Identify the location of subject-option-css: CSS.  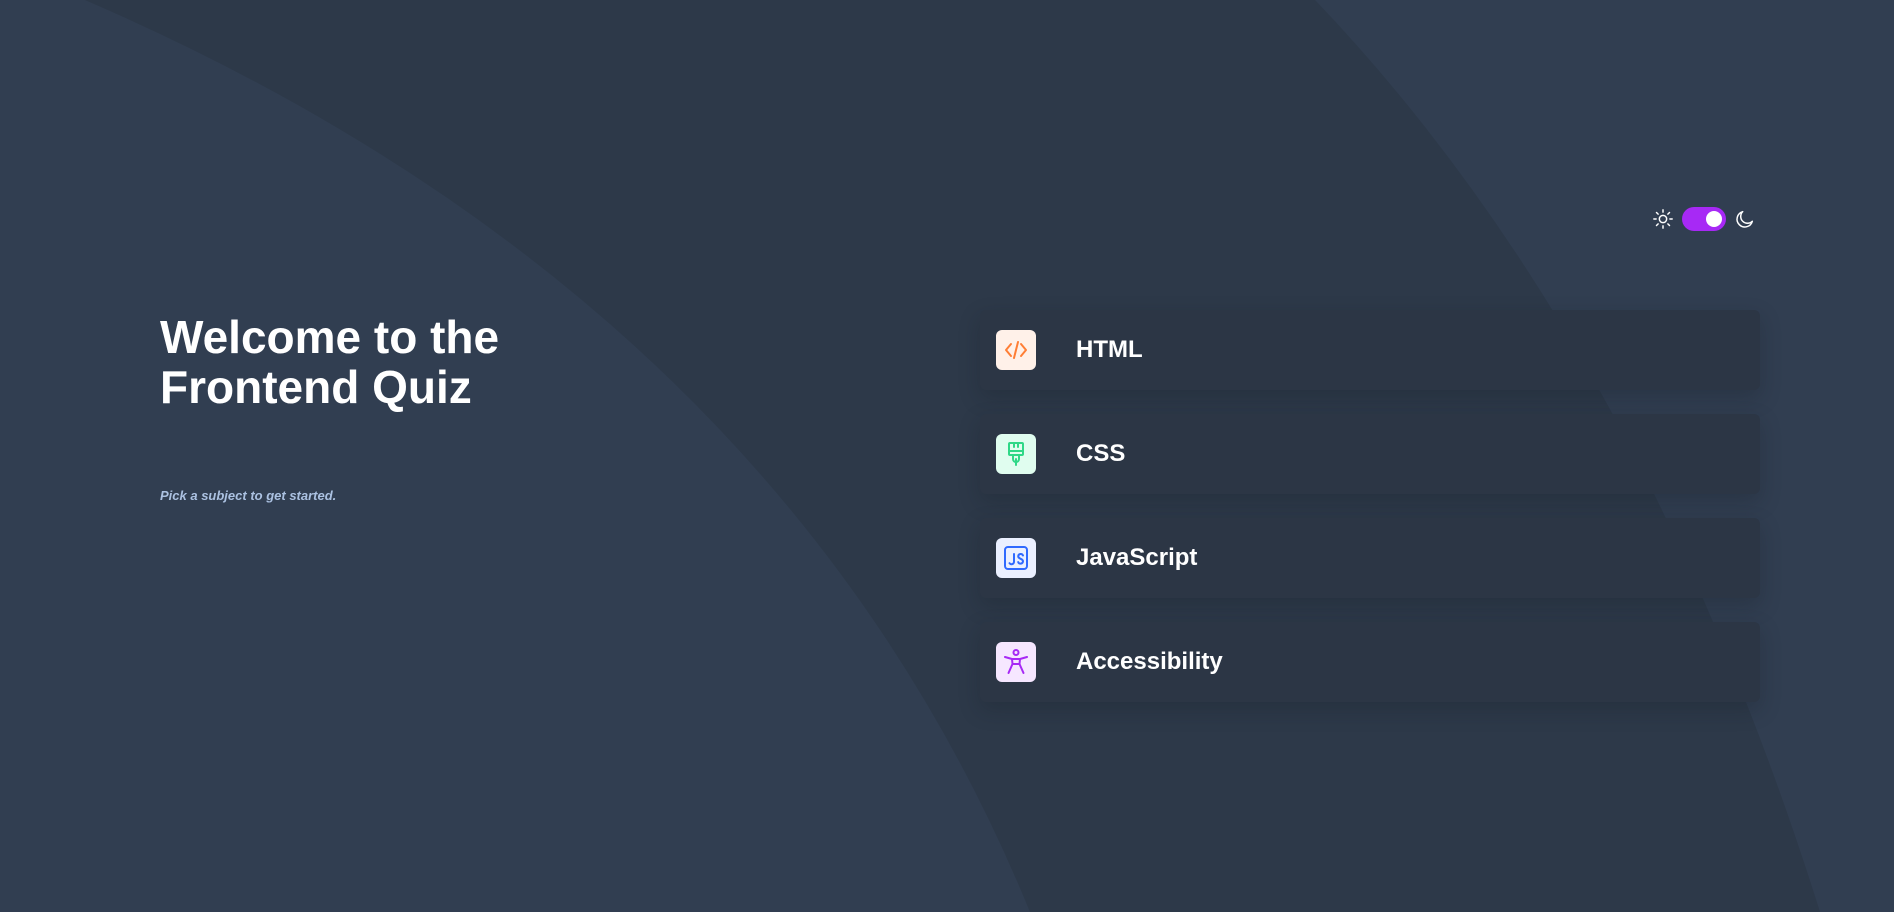
(1370, 454).